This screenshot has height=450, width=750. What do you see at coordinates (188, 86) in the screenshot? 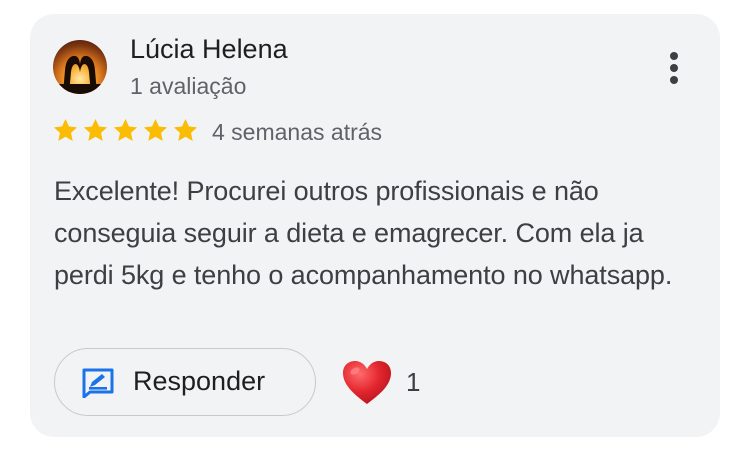
I see `author-review-count: 1 avaliação` at bounding box center [188, 86].